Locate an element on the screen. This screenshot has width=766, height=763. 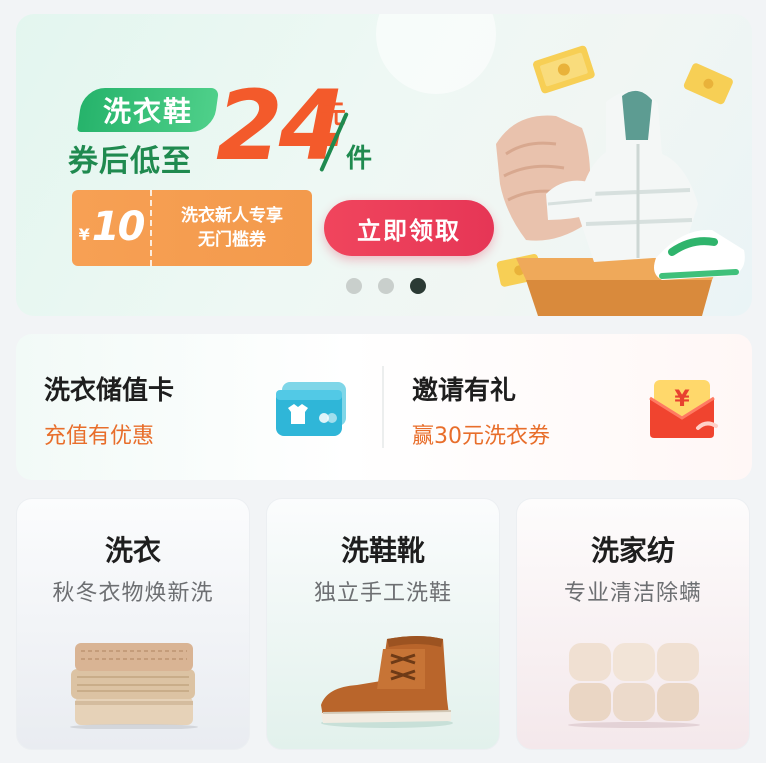
category-subtitle: 独立手工洗鞋 is located at coordinates (382, 593).